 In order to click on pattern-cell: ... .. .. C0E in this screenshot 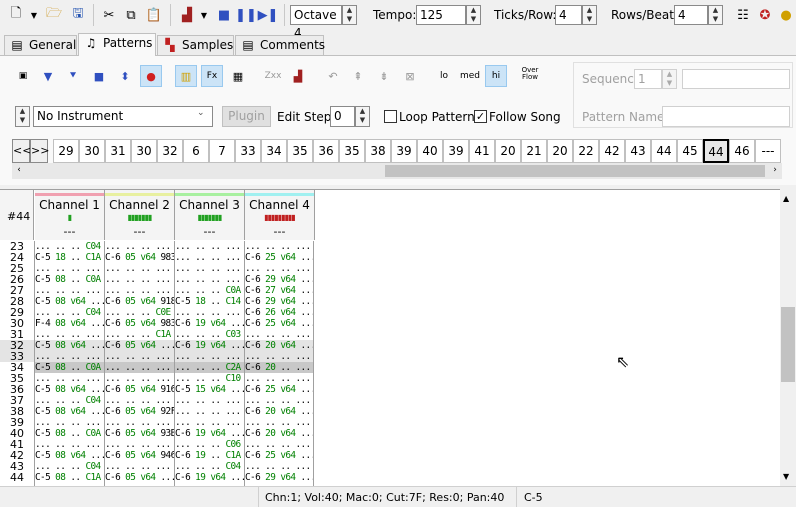, I will do `click(139, 312)`.